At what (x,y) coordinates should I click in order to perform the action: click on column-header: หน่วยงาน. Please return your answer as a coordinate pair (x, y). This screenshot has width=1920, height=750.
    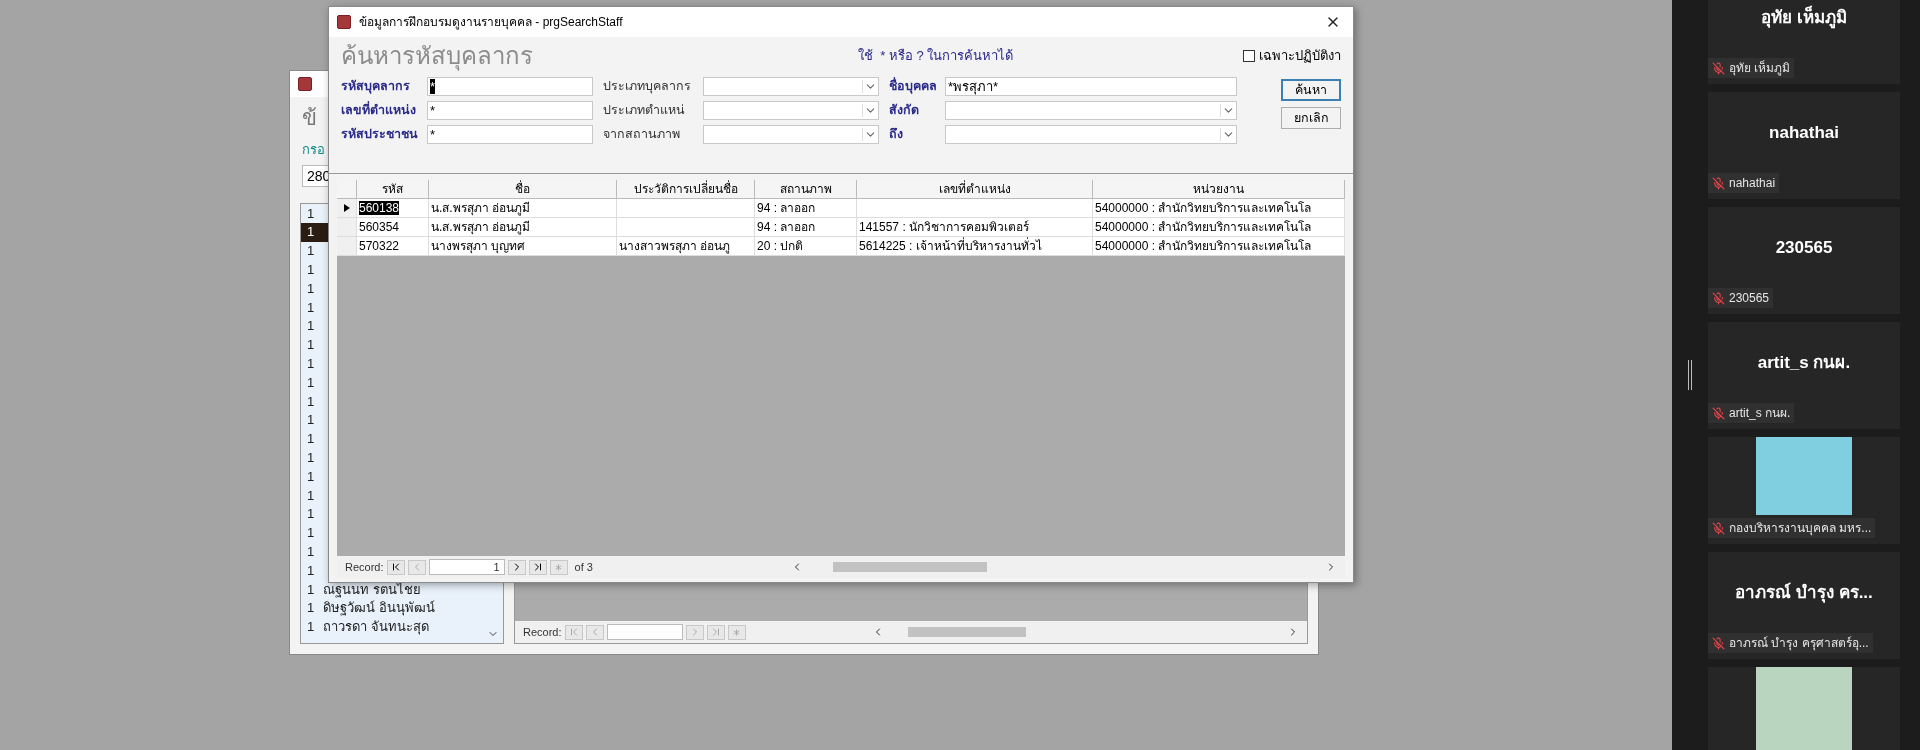
    Looking at the image, I should click on (1219, 189).